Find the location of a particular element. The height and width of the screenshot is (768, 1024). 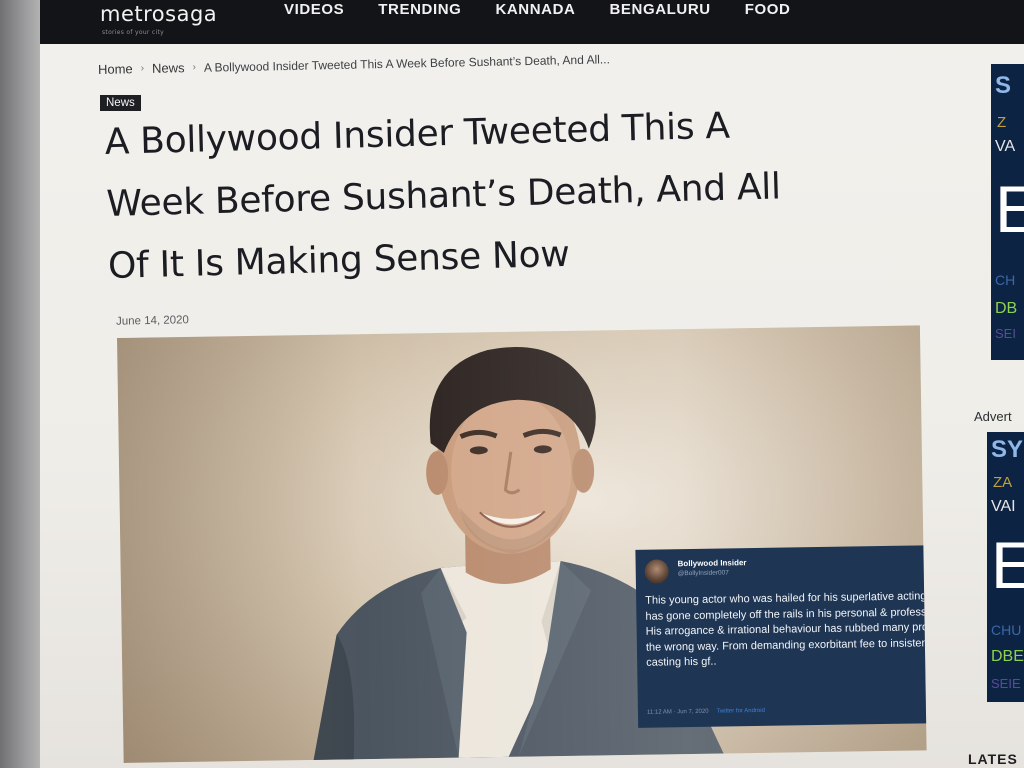

ad-text: DBE is located at coordinates (1007, 656).